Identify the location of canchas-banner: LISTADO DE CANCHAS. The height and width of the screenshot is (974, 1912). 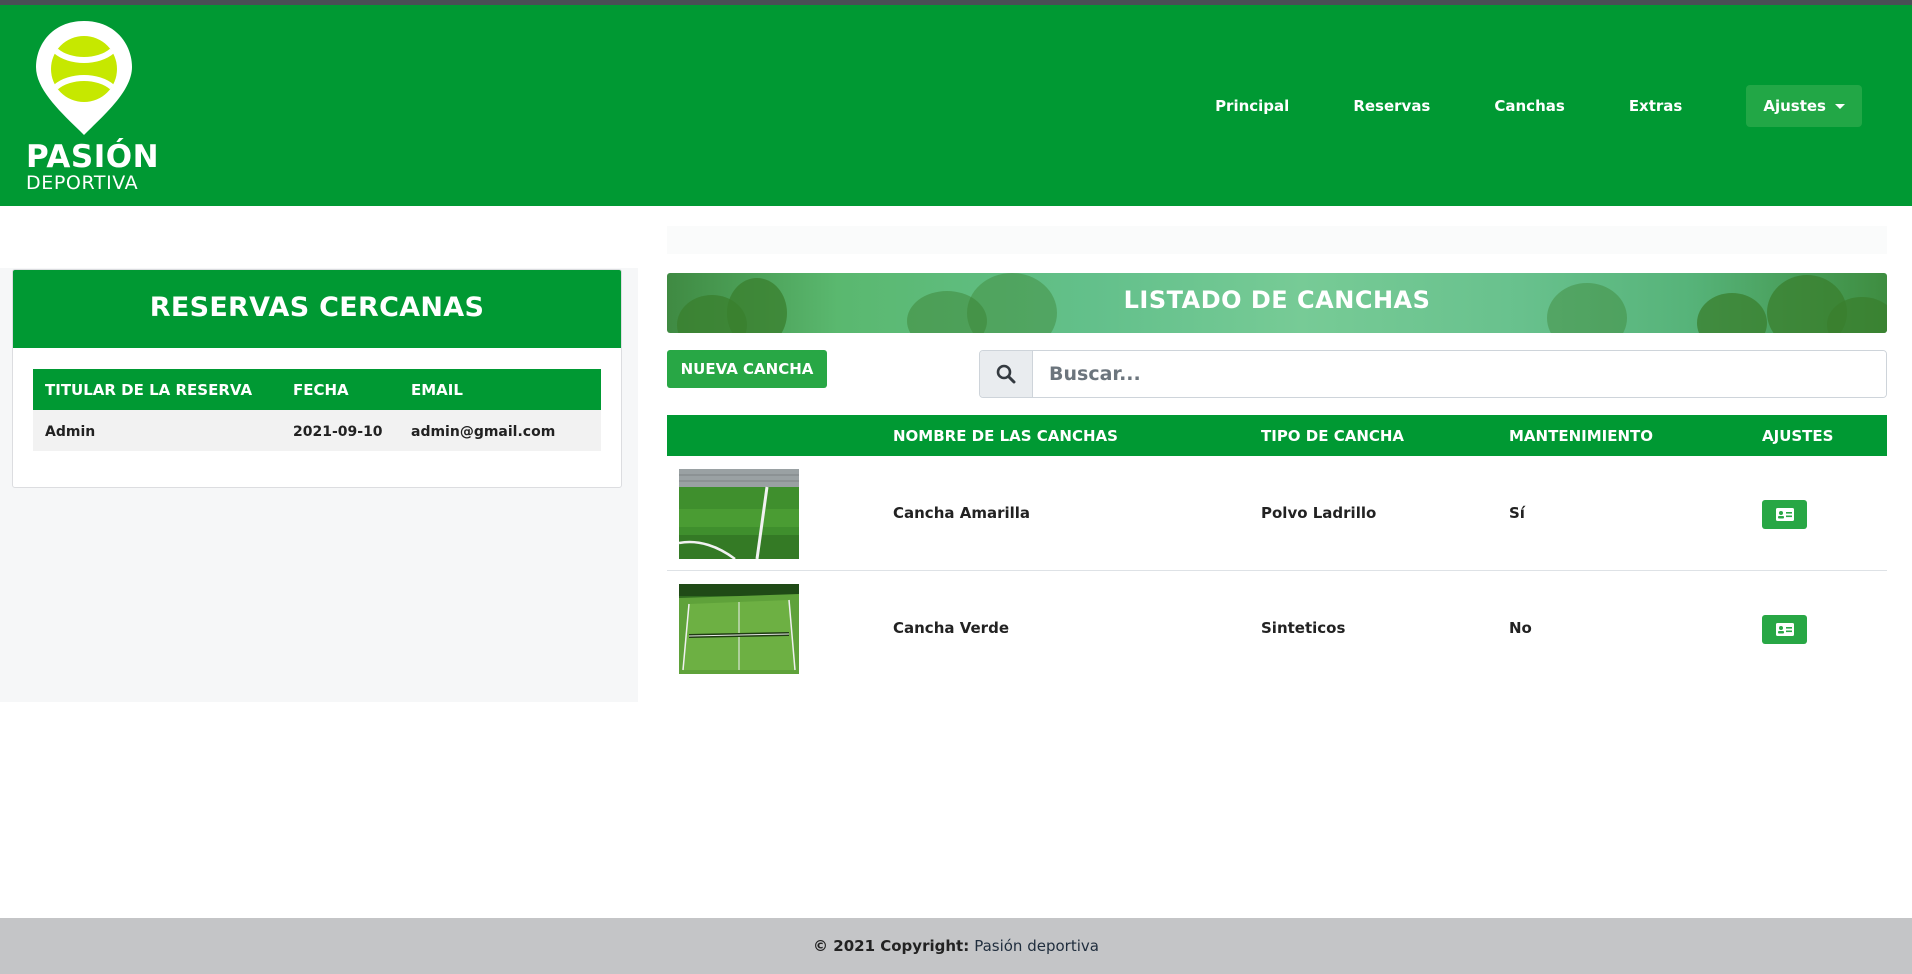
(1277, 303).